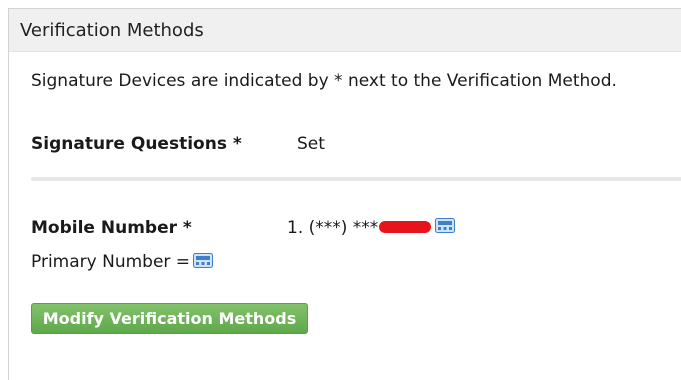 The height and width of the screenshot is (380, 681). Describe the element at coordinates (356, 179) in the screenshot. I see `section-divider` at that location.